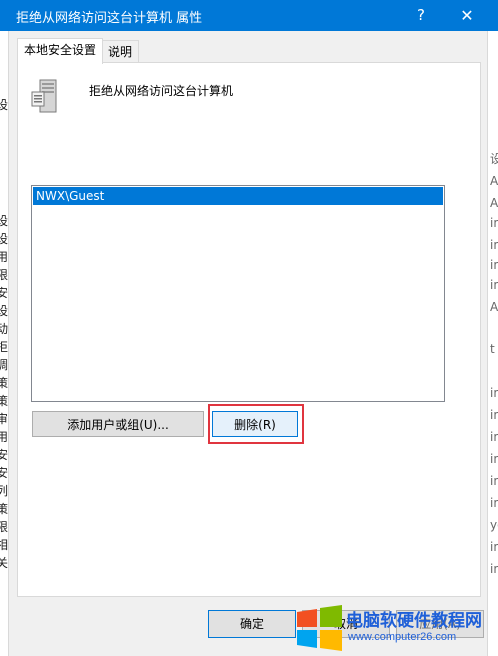 The width and height of the screenshot is (498, 656). I want to click on site-watermark: 电脑软硬件教程网 www.computer26.com, so click(395, 628).